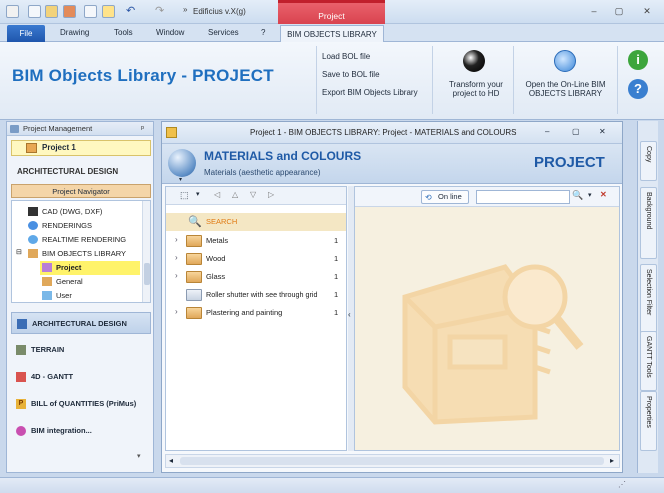 The height and width of the screenshot is (493, 664). What do you see at coordinates (648, 421) in the screenshot?
I see `side-tab-properties: Properties` at bounding box center [648, 421].